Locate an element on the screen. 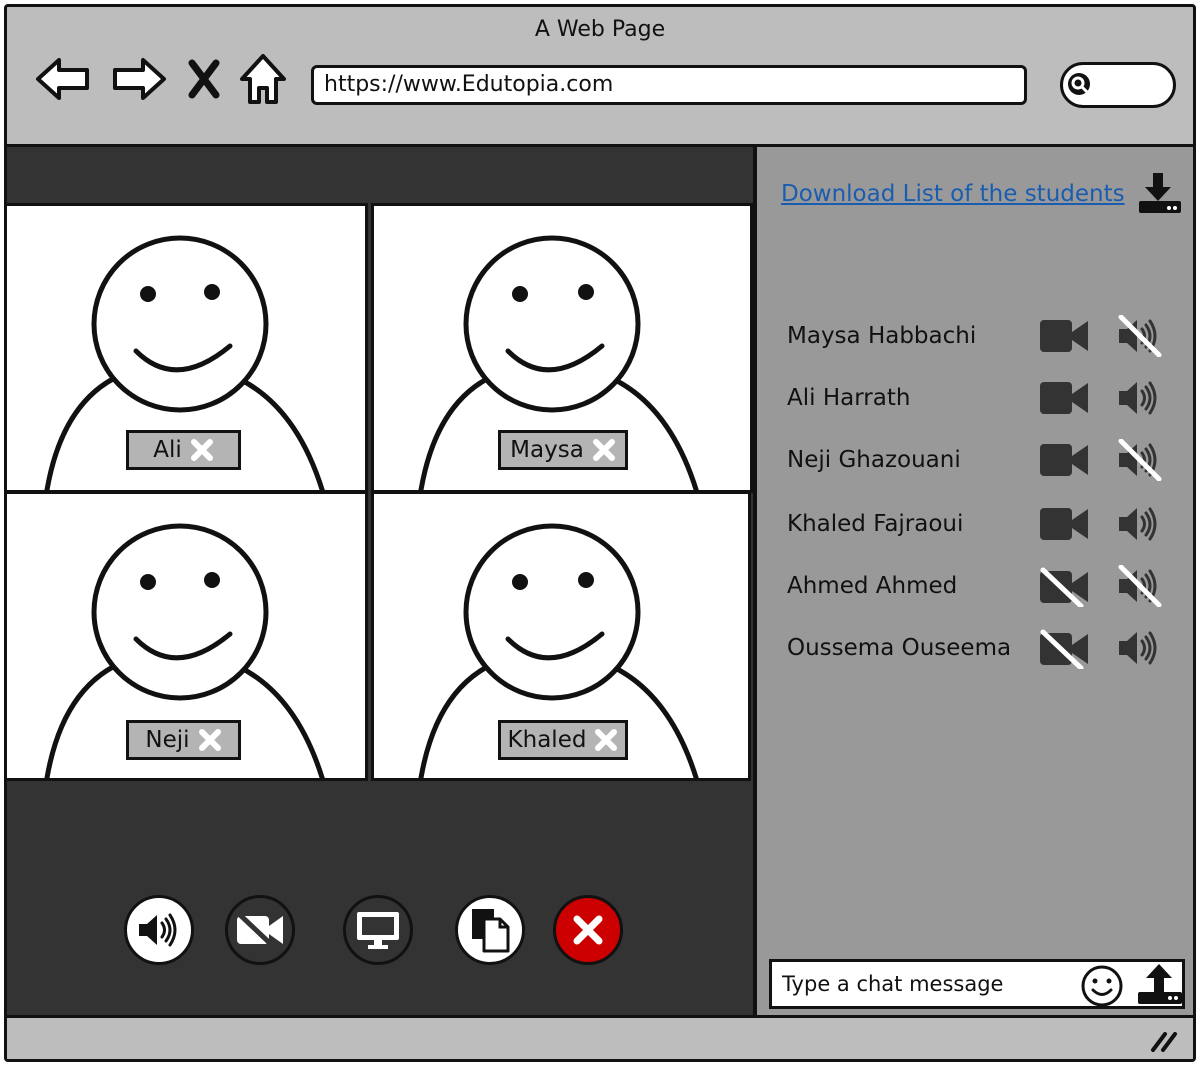 This screenshot has width=1202, height=1068. status-bar is located at coordinates (600, 1037).